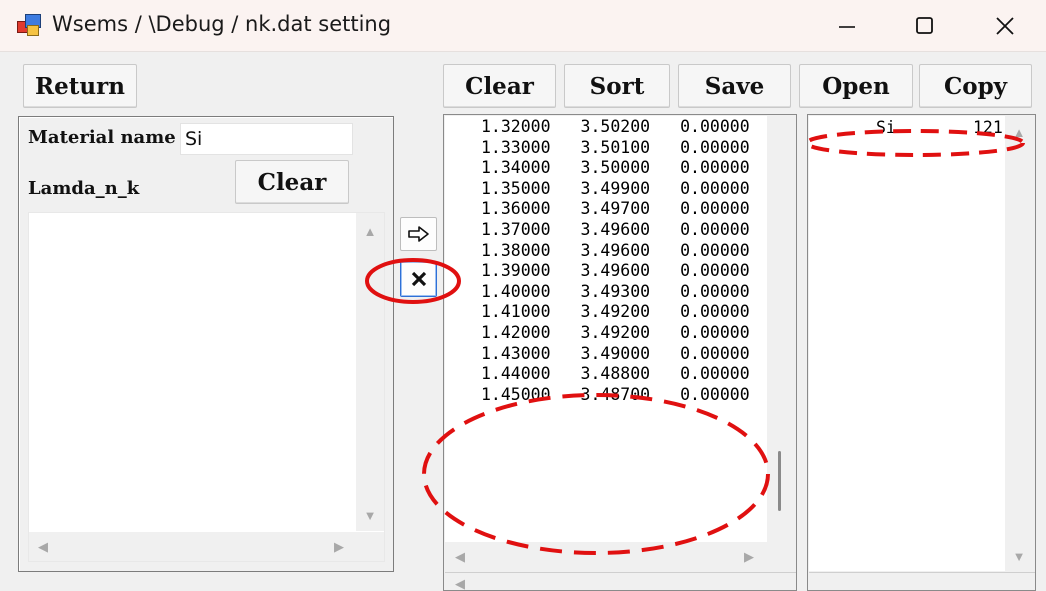 This screenshot has height=591, width=1046. Describe the element at coordinates (596, 474) in the screenshot. I see `annotation-dashed-ellipse-table` at that location.